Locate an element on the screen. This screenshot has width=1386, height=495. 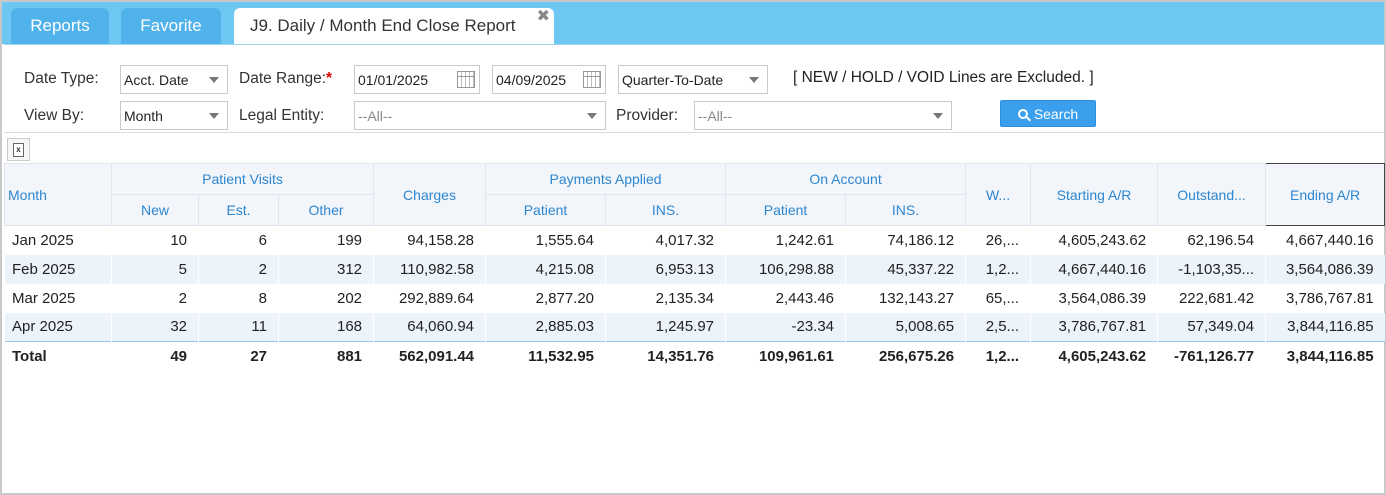
excel-icon: x is located at coordinates (18, 149).